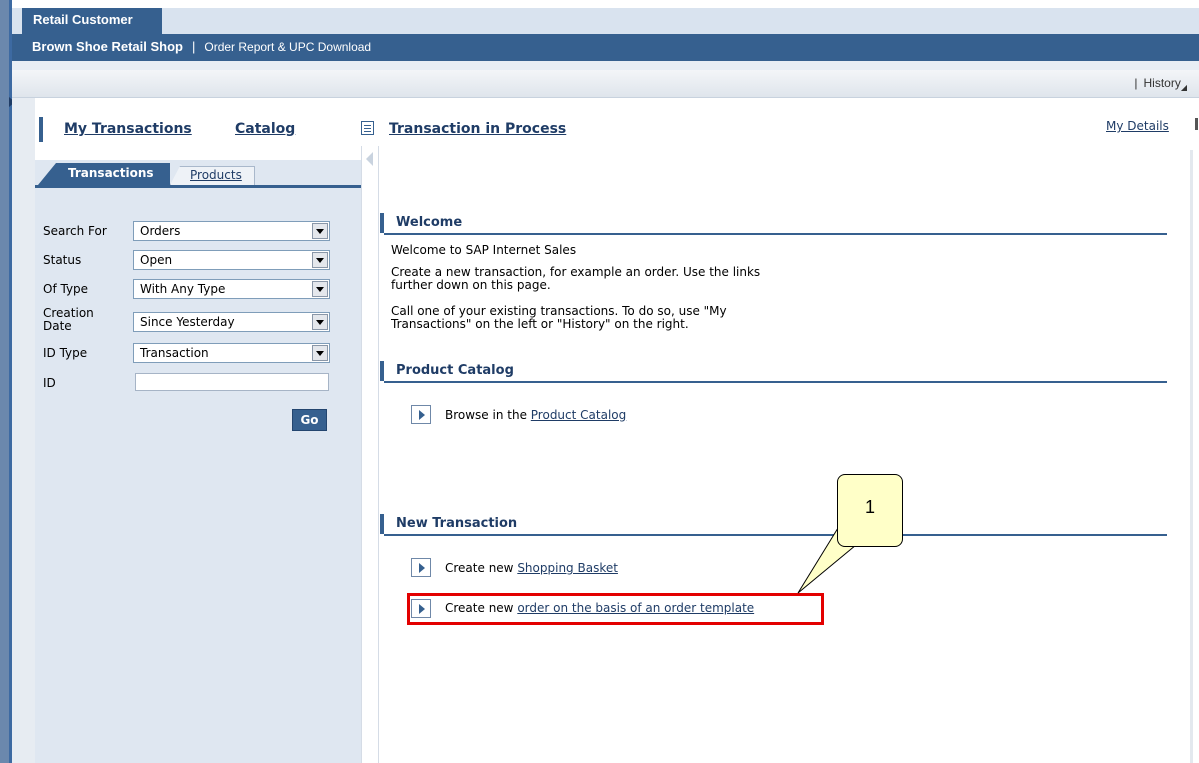 Image resolution: width=1199 pixels, height=763 pixels. I want to click on callout-pointer, so click(827, 560).